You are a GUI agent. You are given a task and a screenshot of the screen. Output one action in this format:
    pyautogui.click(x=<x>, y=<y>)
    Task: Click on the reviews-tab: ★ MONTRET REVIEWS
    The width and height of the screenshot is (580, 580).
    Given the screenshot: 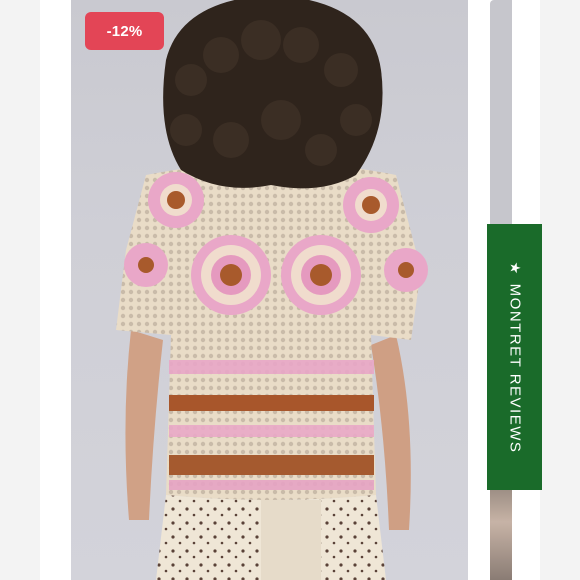 What is the action you would take?
    pyautogui.click(x=514, y=357)
    